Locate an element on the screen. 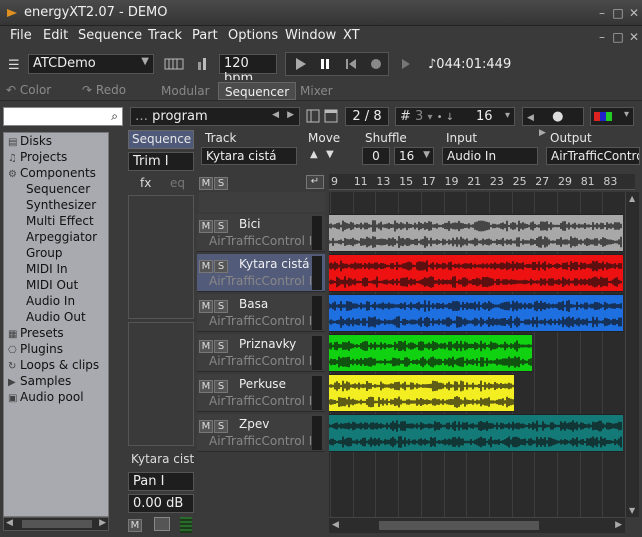 The width and height of the screenshot is (642, 537). browser-item: ♫ Projects is located at coordinates (37, 157).